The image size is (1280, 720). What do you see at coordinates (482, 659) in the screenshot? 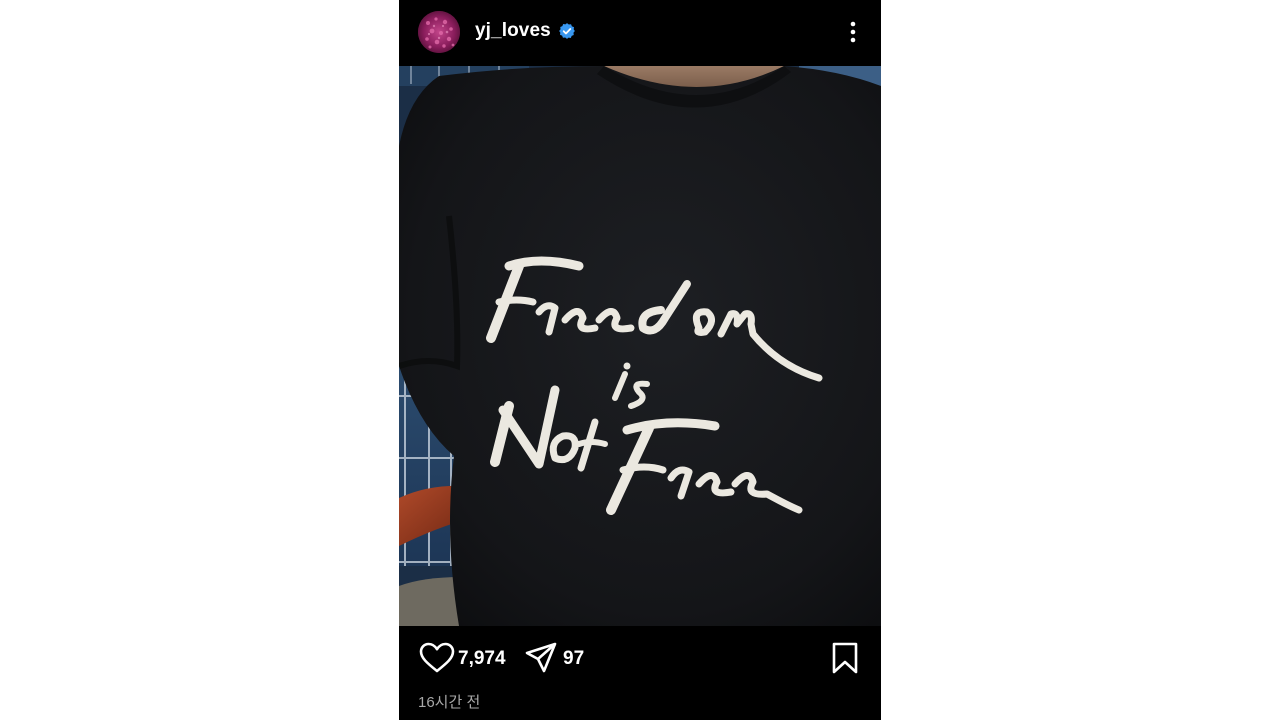
I see `like-count: 7,974` at bounding box center [482, 659].